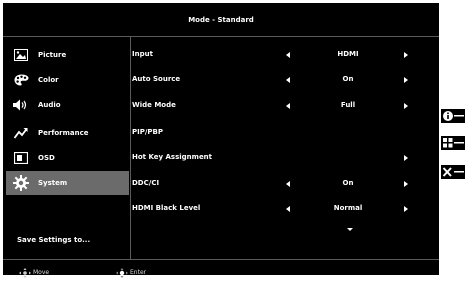 The height and width of the screenshot is (282, 465). I want to click on speaker-icon, so click(21, 105).